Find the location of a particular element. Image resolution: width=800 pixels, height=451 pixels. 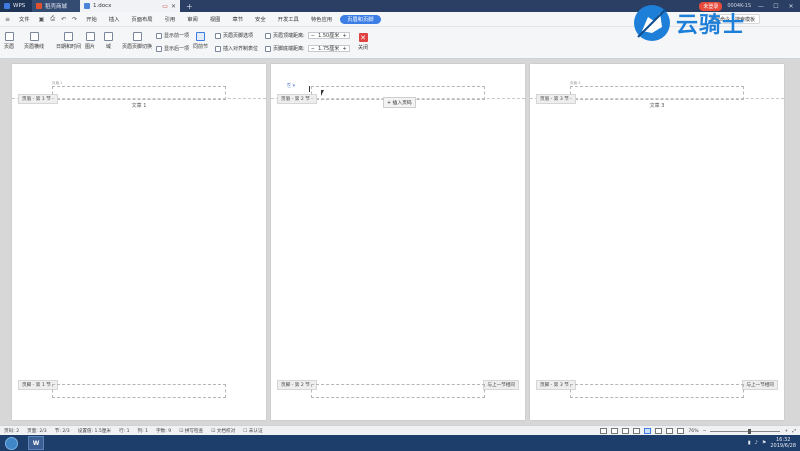

tab-restore-icon: ▭ is located at coordinates (165, 6).